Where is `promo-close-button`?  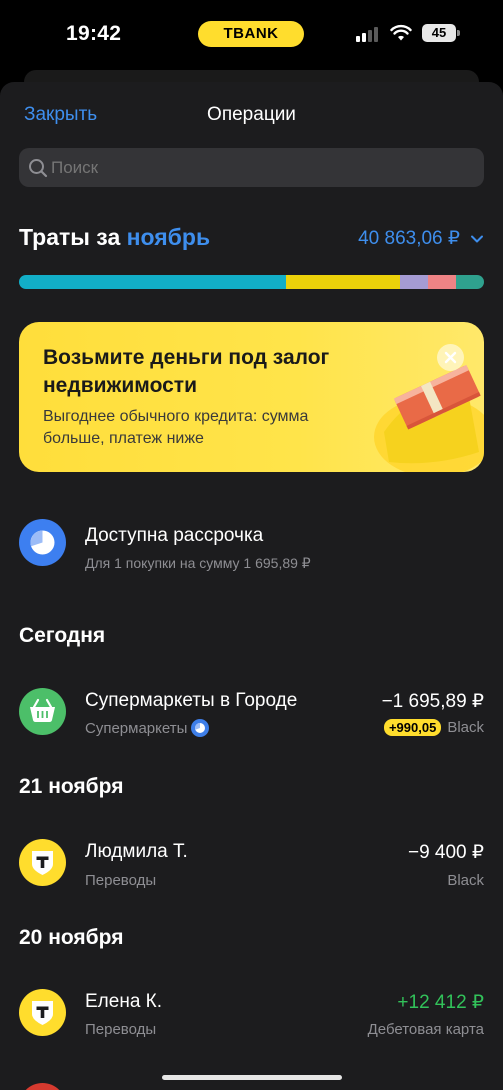
promo-close-button is located at coordinates (450, 357).